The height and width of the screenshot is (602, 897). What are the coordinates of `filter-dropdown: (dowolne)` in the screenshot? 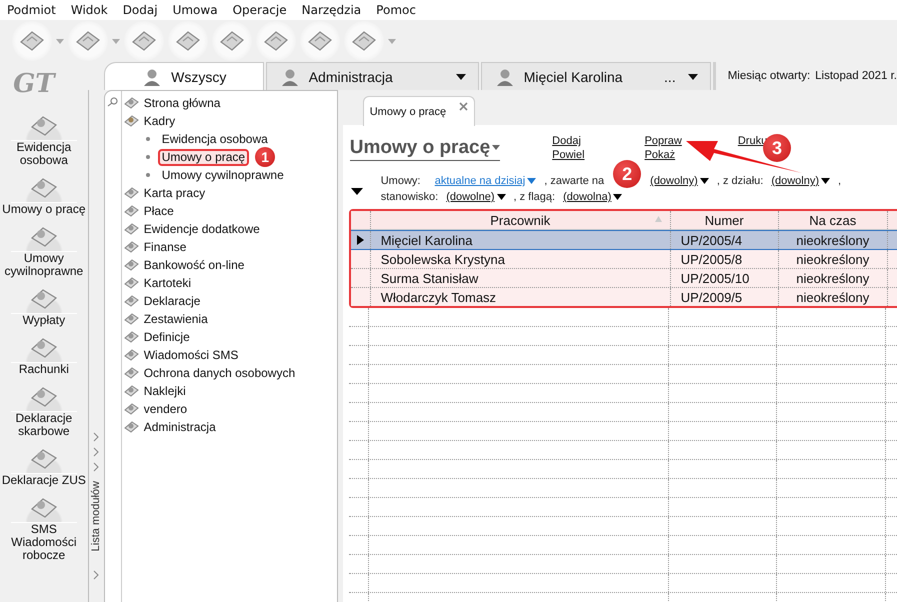 It's located at (476, 197).